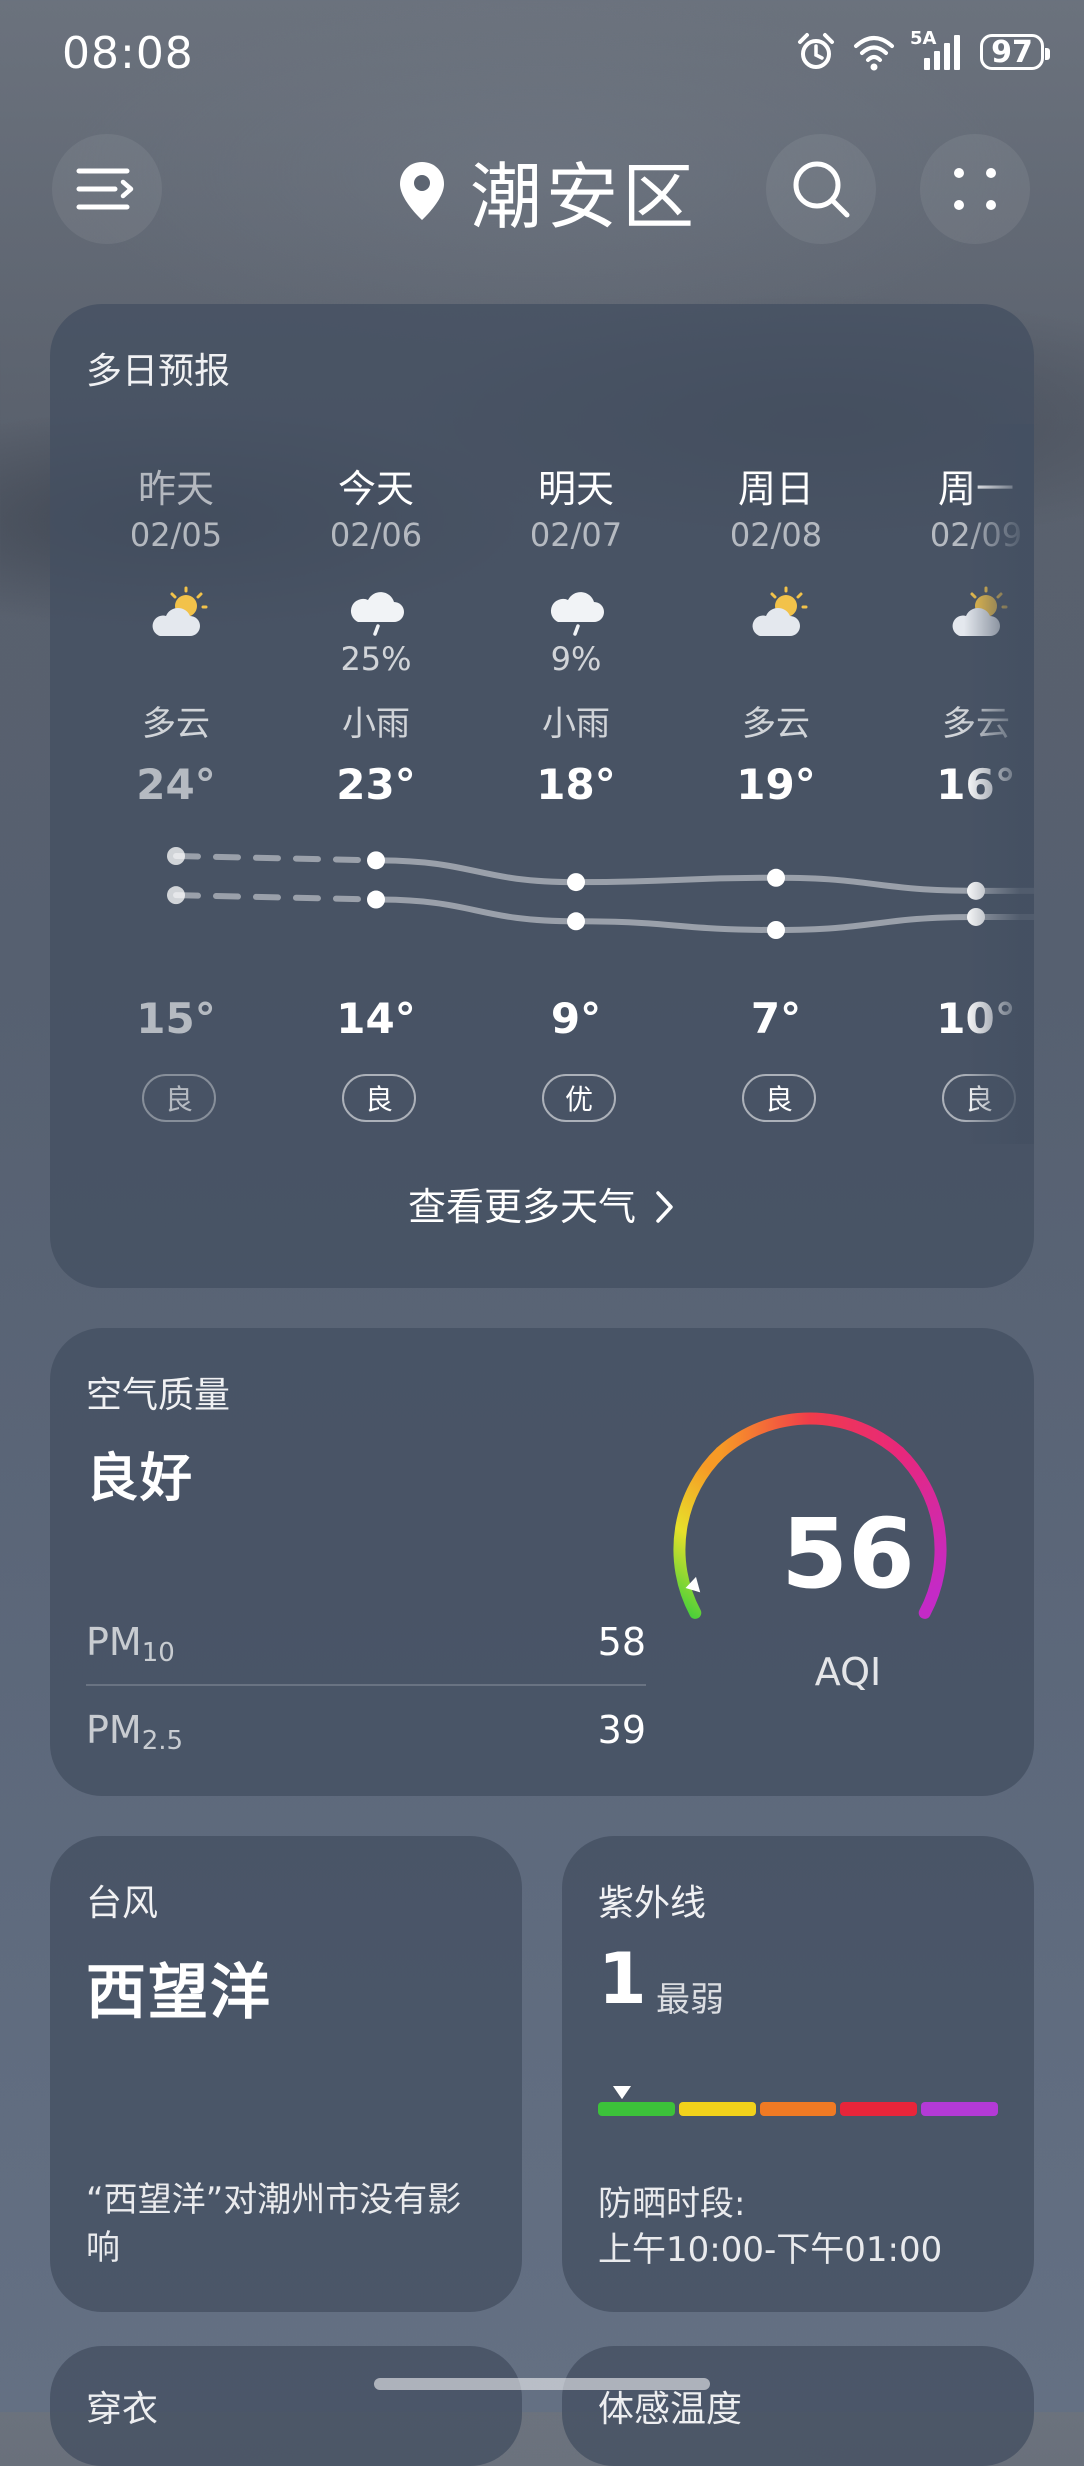 This screenshot has height=2466, width=1084. Describe the element at coordinates (798, 2406) in the screenshot. I see `feels-like-card: 体感温度` at that location.